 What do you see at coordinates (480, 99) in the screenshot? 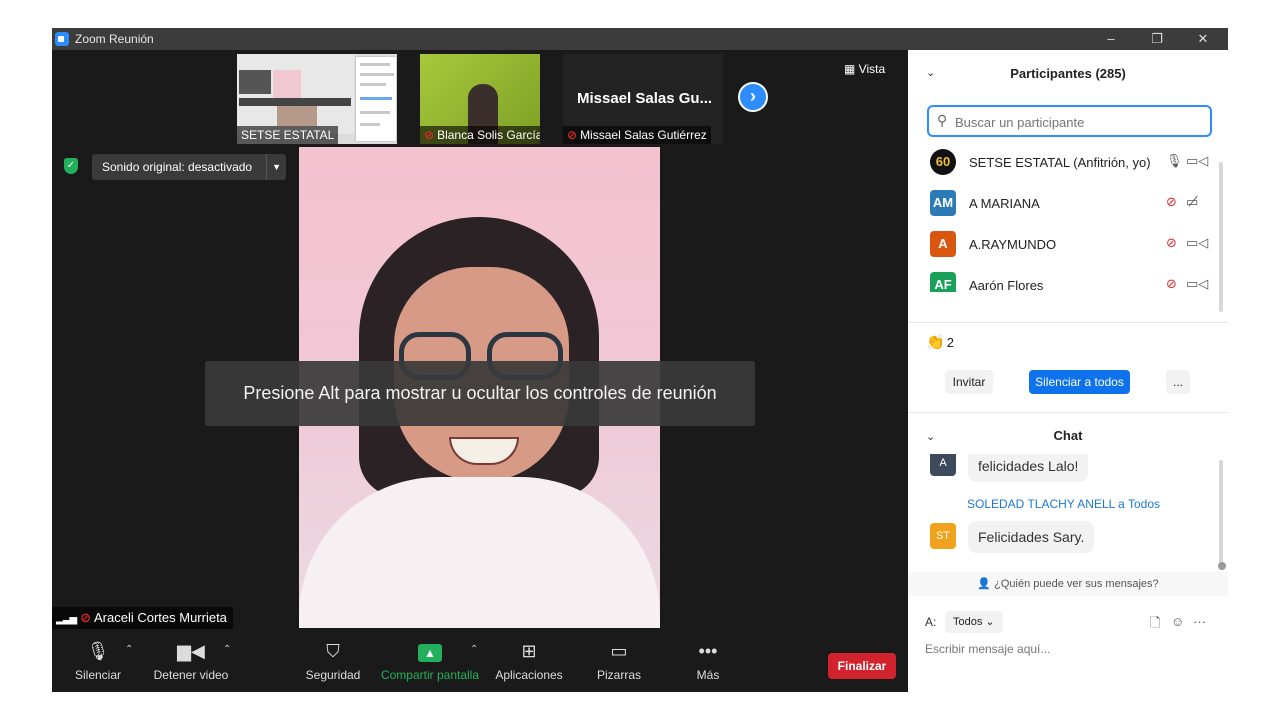
I see `thumbnail-blanca-solis: ⊘ Blanca Solis García` at bounding box center [480, 99].